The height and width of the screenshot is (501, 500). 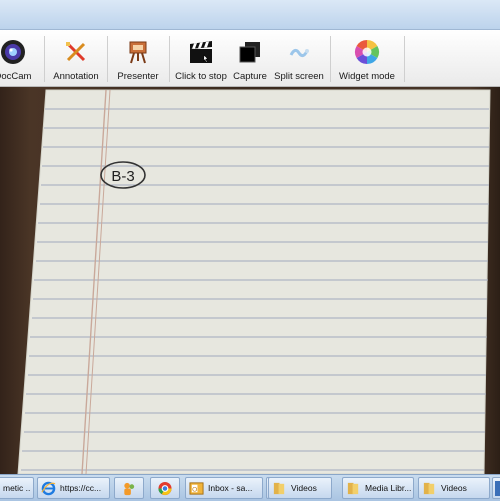 I want to click on split-screen-label: Split screen, so click(x=299, y=76).